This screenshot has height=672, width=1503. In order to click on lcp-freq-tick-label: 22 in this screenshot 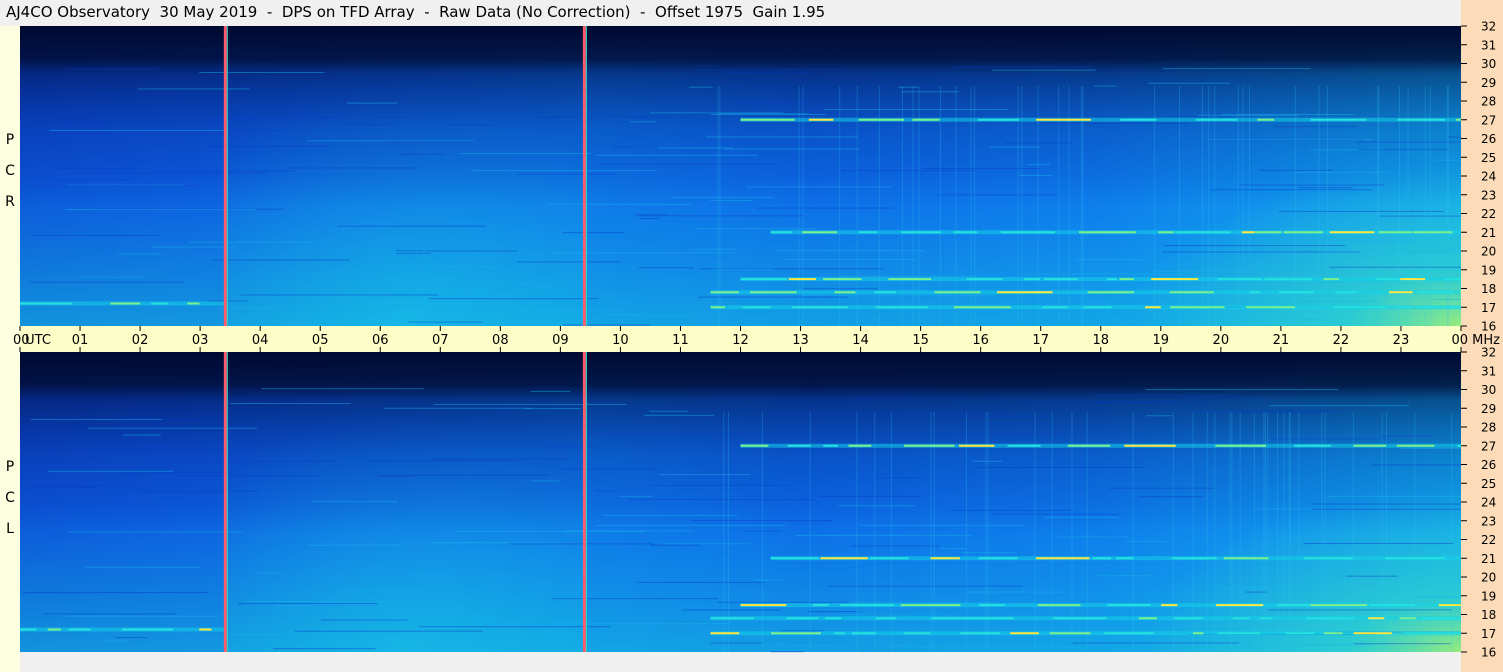, I will do `click(1488, 540)`.